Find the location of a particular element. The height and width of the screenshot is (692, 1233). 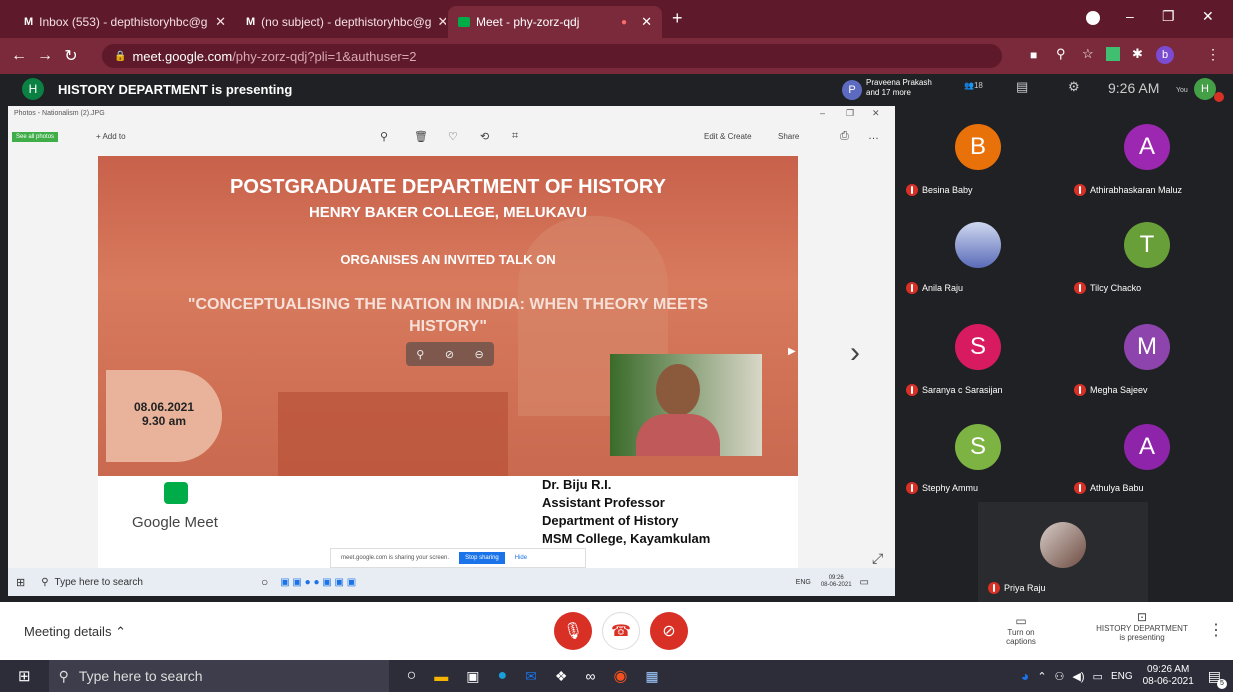

profile-avatar: b is located at coordinates (1165, 55).